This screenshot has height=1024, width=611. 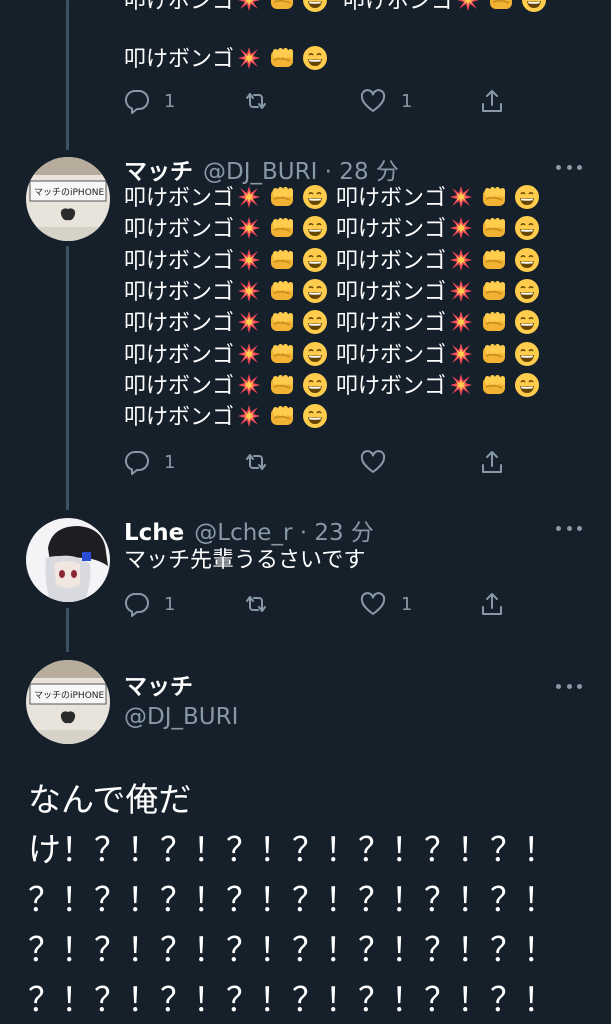 I want to click on avatar-image, so click(x=68, y=560).